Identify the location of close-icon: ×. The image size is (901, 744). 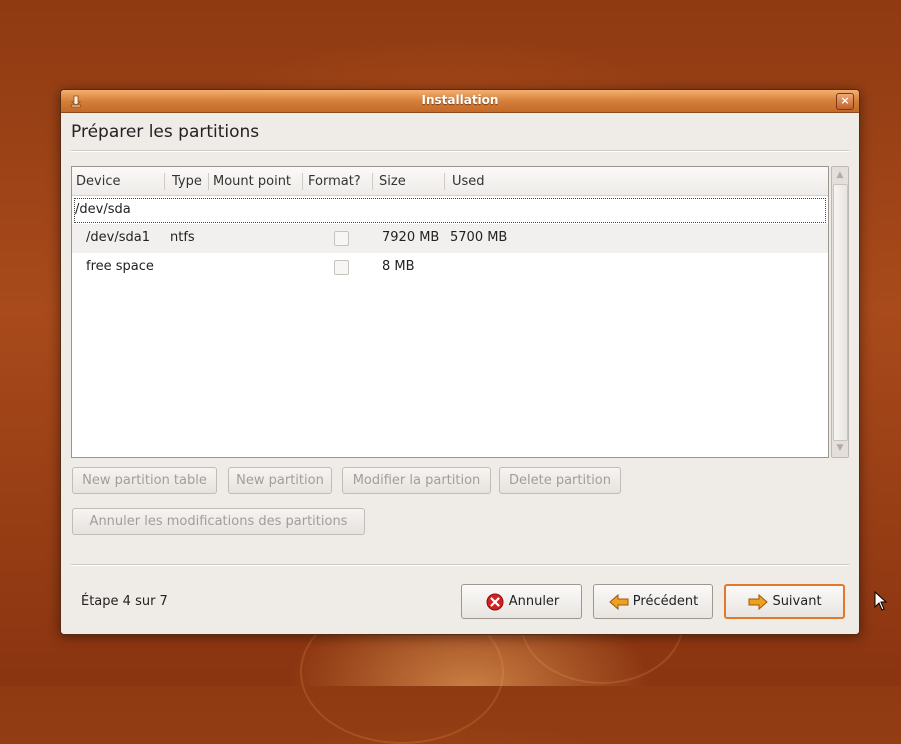
(845, 100).